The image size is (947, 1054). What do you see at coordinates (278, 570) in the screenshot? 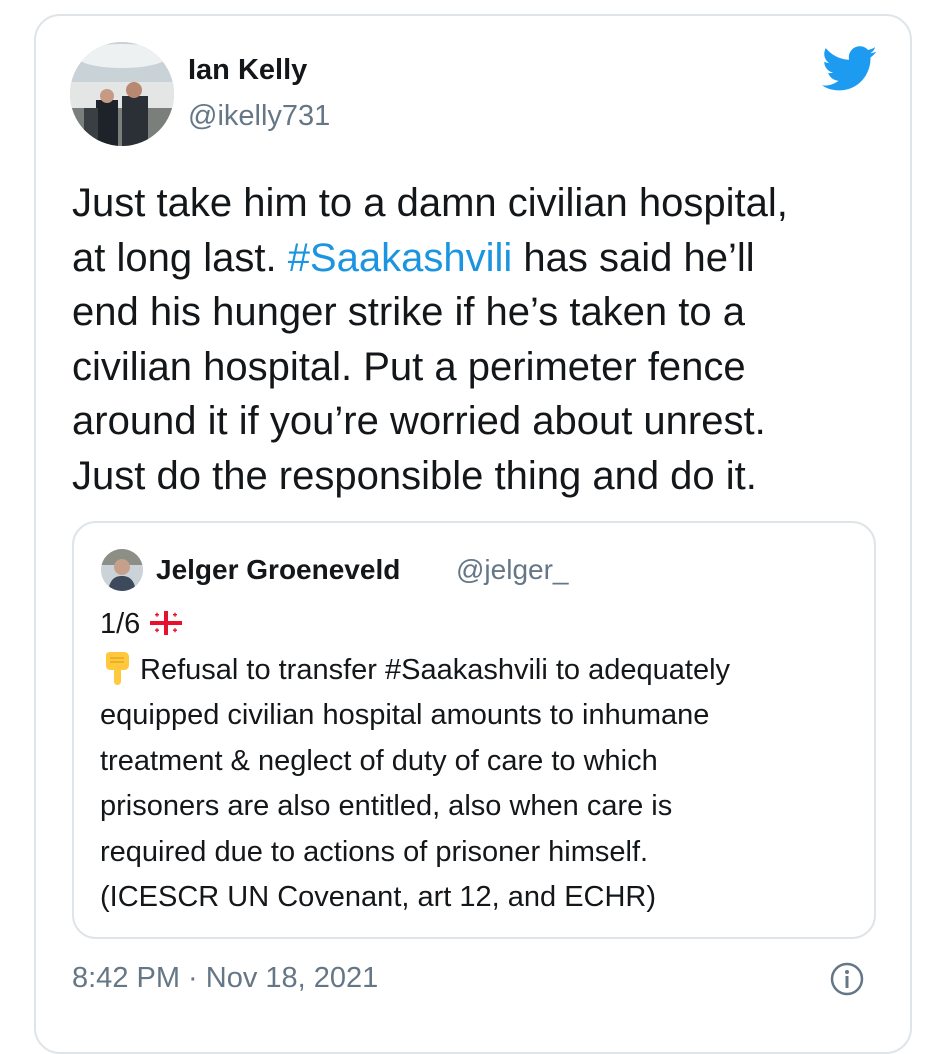
I see `quoted-author-name: Jelger Groeneveld` at bounding box center [278, 570].